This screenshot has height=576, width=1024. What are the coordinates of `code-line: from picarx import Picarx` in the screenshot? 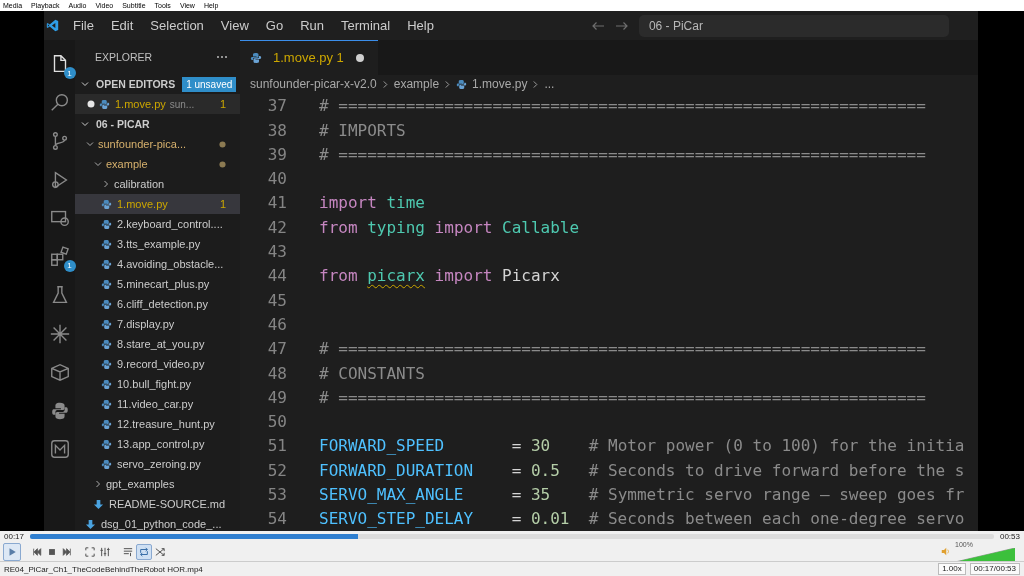 It's located at (439, 276).